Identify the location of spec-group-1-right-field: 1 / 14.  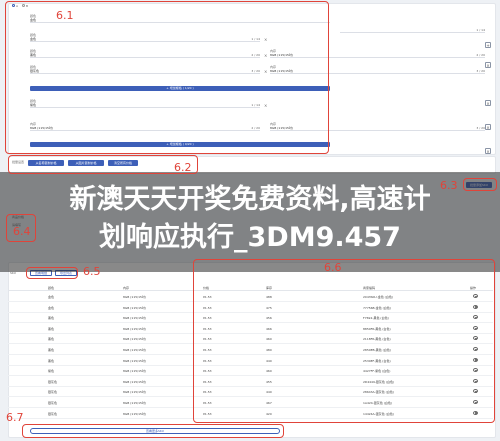
(412, 29).